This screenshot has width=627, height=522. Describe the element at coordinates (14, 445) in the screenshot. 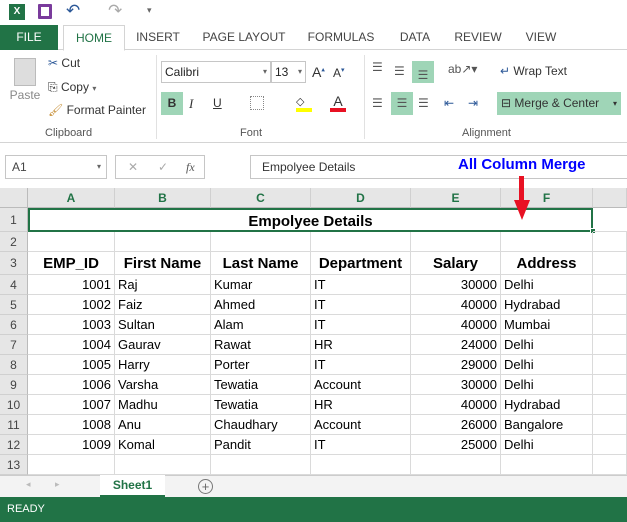

I see `row-header-12: 12` at that location.